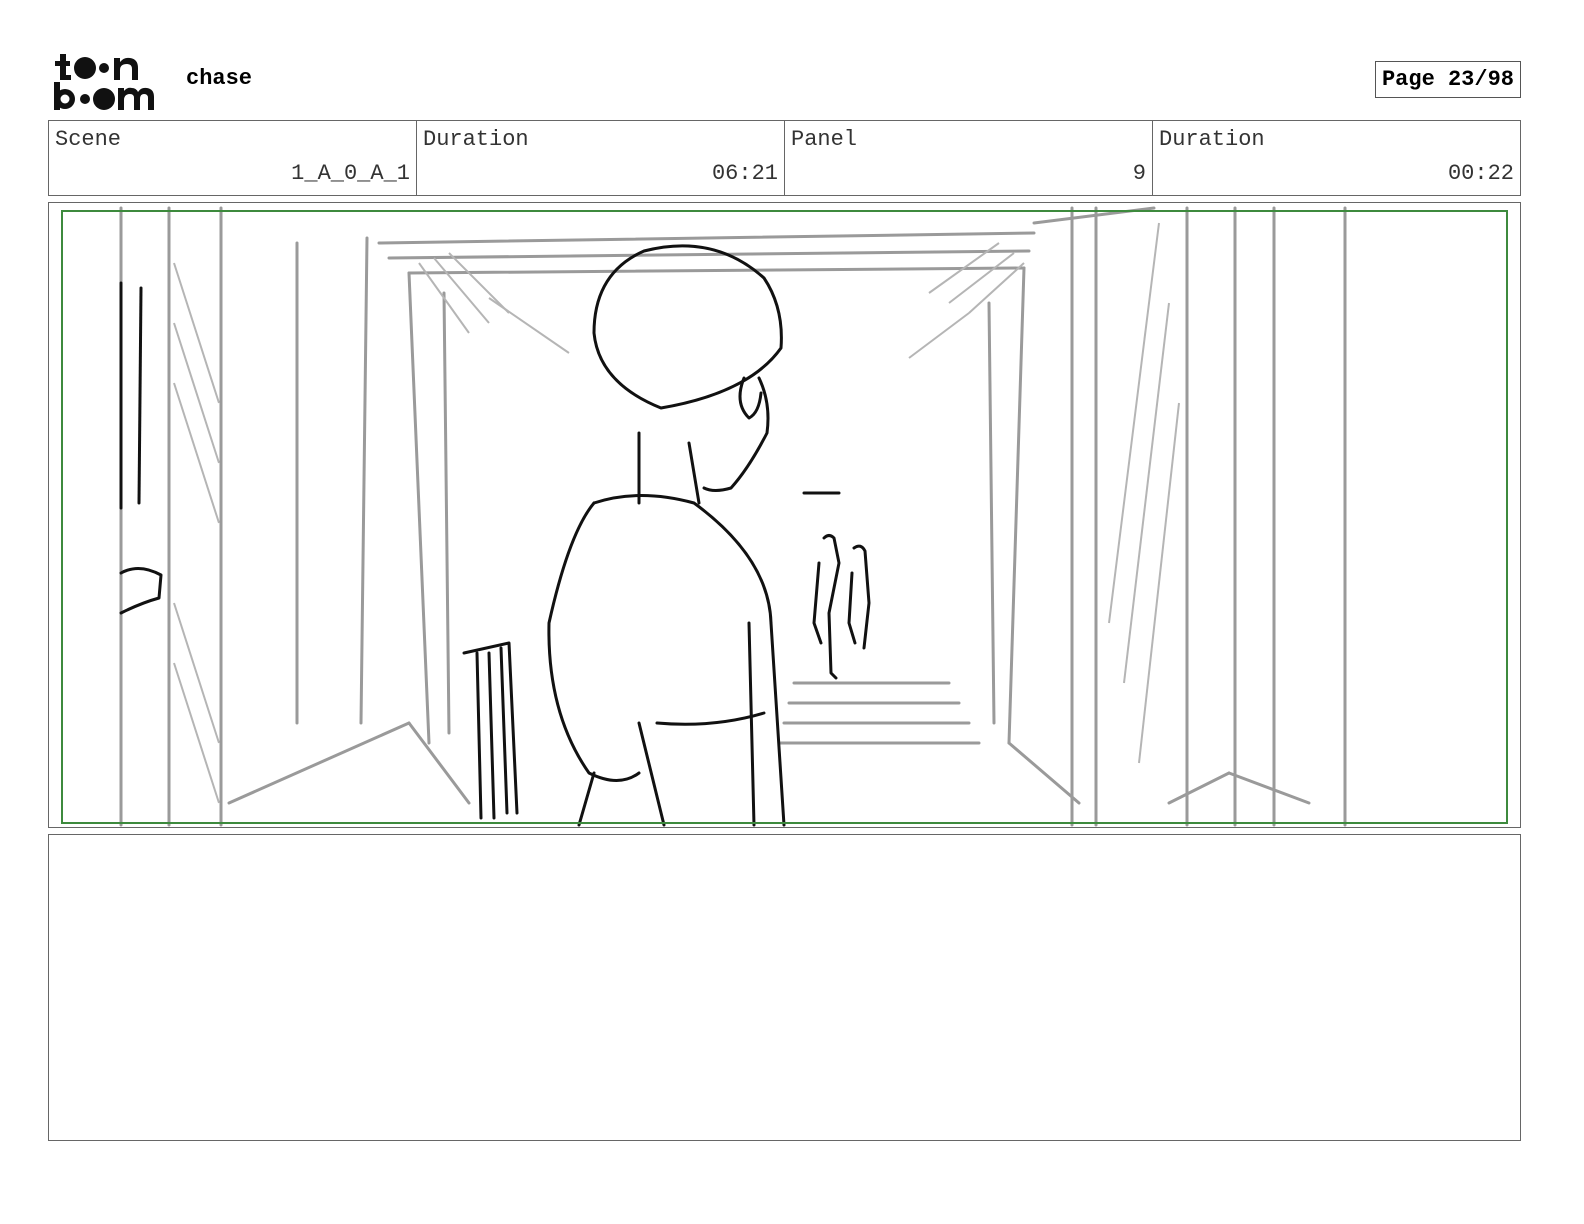 The image size is (1584, 1224). Describe the element at coordinates (744, 173) in the screenshot. I see `scene-duration-value: 06:21` at that location.